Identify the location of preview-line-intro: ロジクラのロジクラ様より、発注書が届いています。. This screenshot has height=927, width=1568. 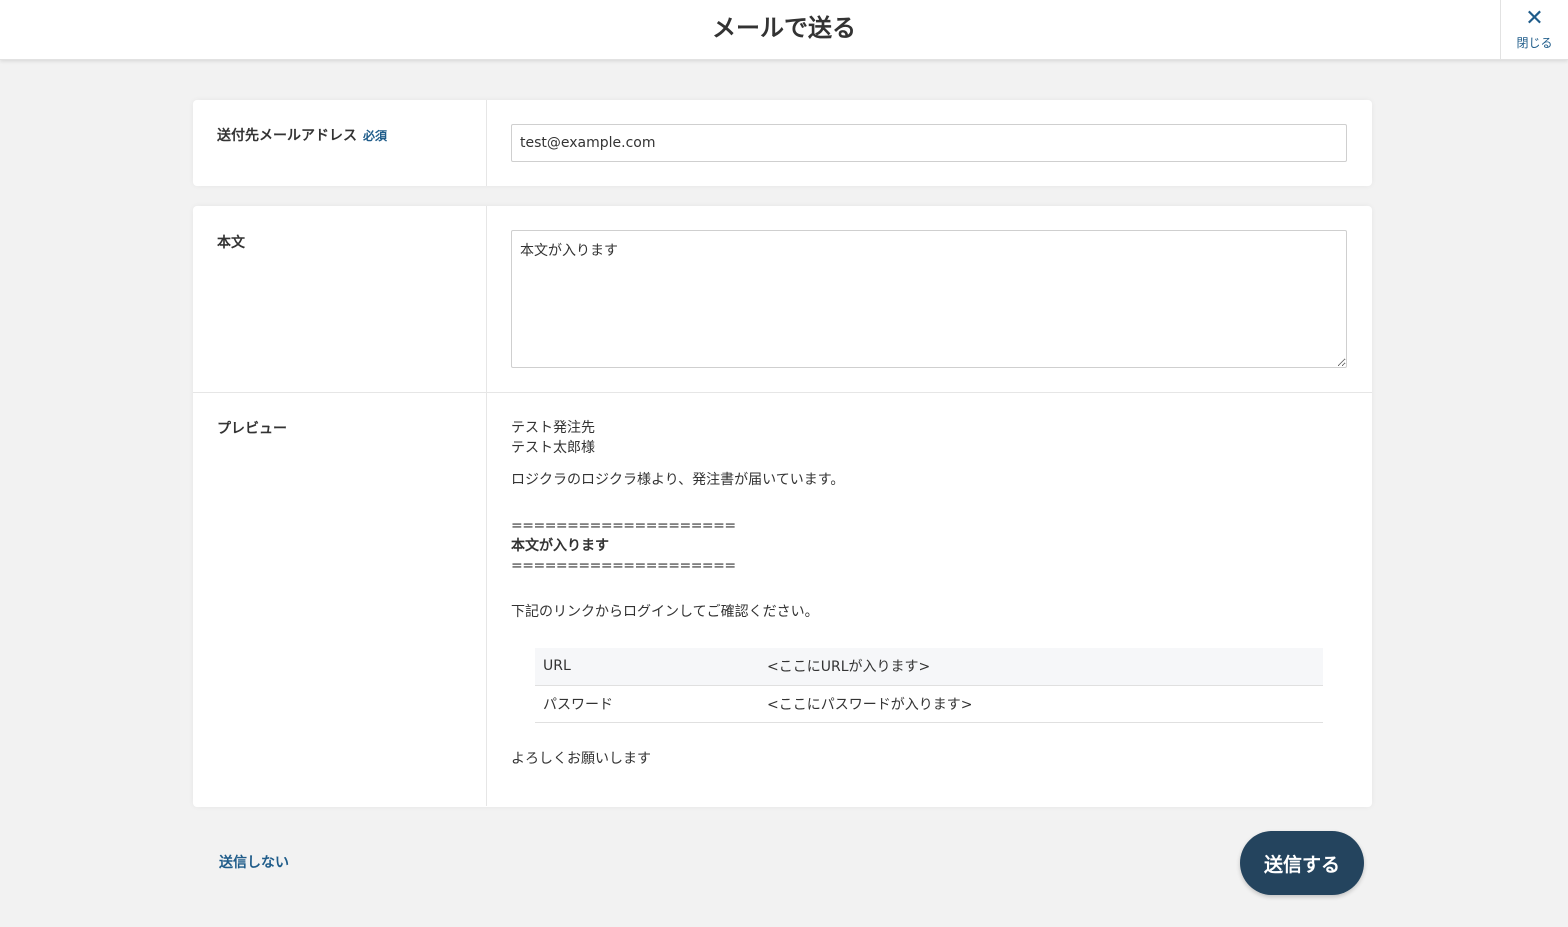
(678, 480).